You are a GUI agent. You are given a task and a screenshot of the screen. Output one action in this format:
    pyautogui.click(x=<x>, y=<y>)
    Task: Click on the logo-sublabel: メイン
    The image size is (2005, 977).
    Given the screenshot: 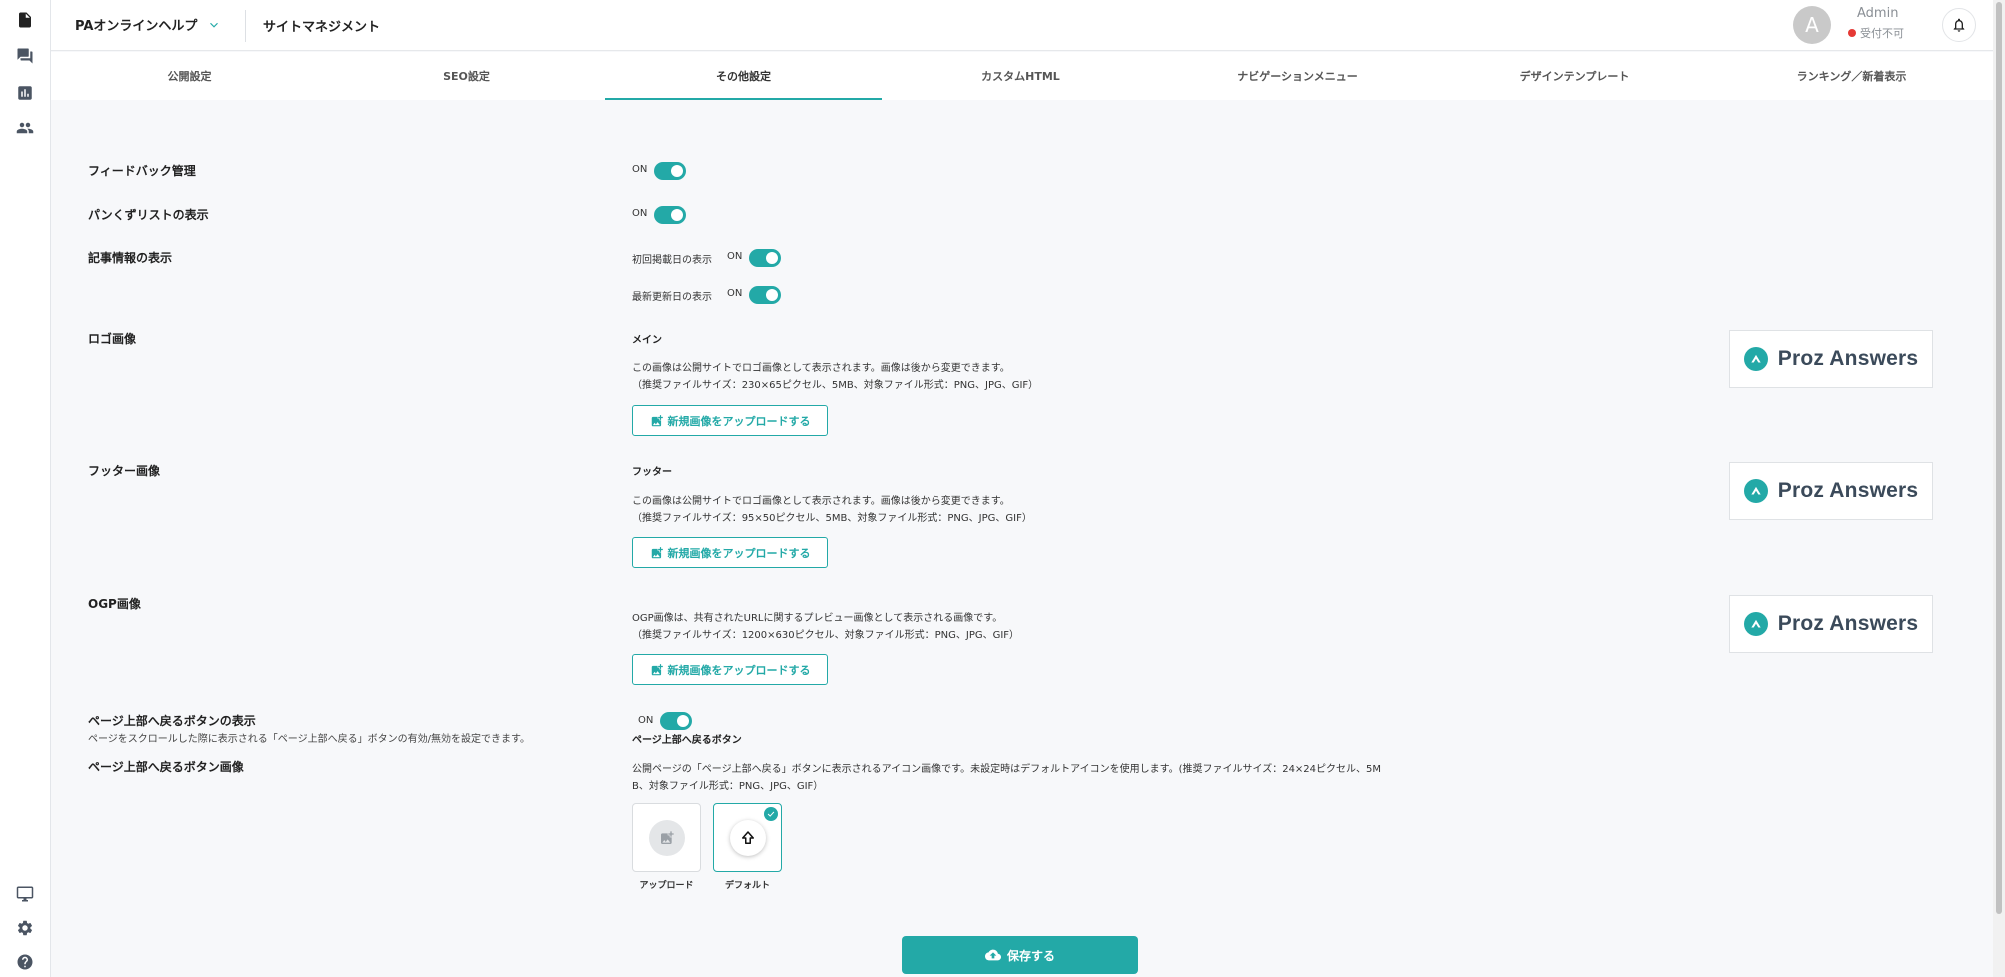 What is the action you would take?
    pyautogui.click(x=647, y=340)
    